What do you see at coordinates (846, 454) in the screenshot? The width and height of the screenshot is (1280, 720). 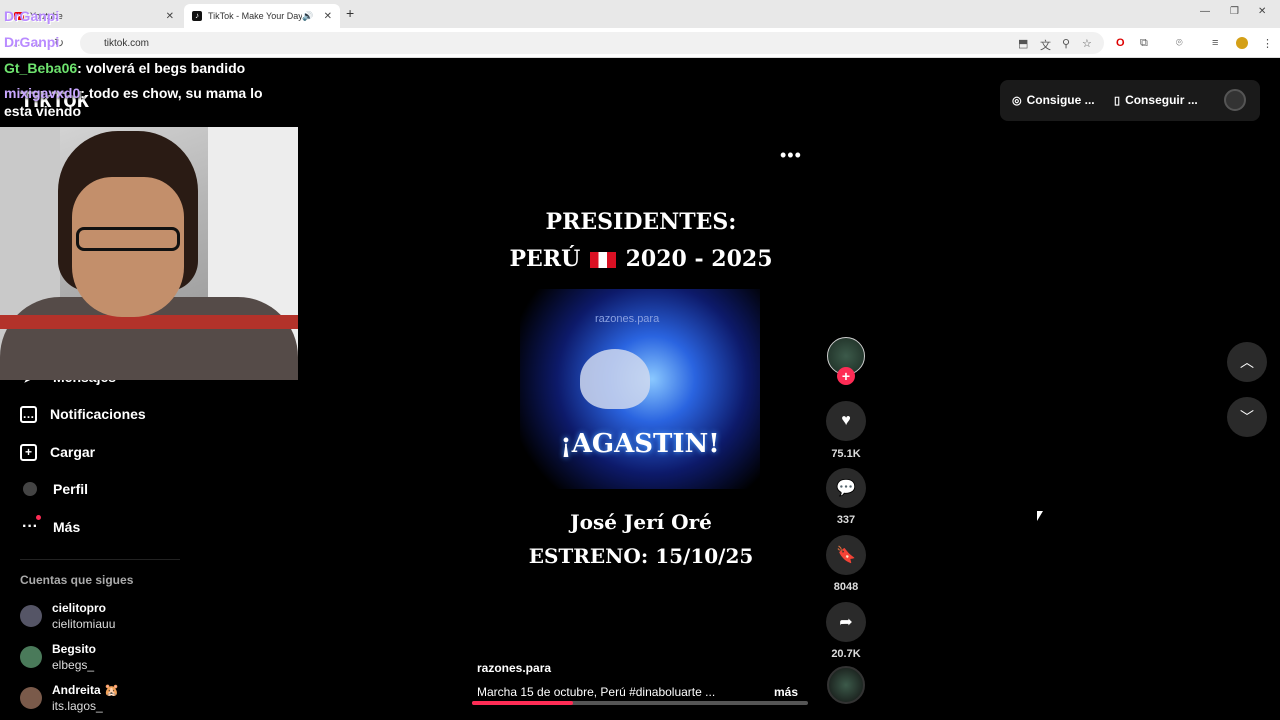 I see `like-count: 75.1K` at bounding box center [846, 454].